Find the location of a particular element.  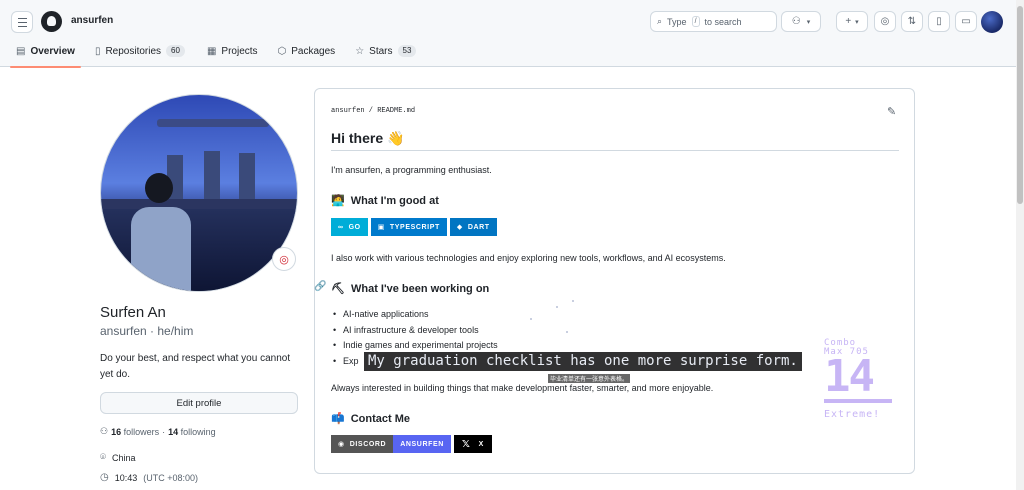

search-input: ⌕ Type / to search is located at coordinates (713, 21).